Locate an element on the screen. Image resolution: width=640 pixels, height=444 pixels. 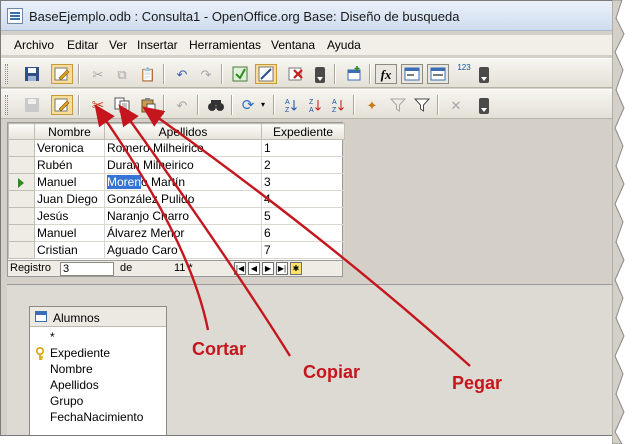
cell-nombre: Cristian is located at coordinates (69, 250).